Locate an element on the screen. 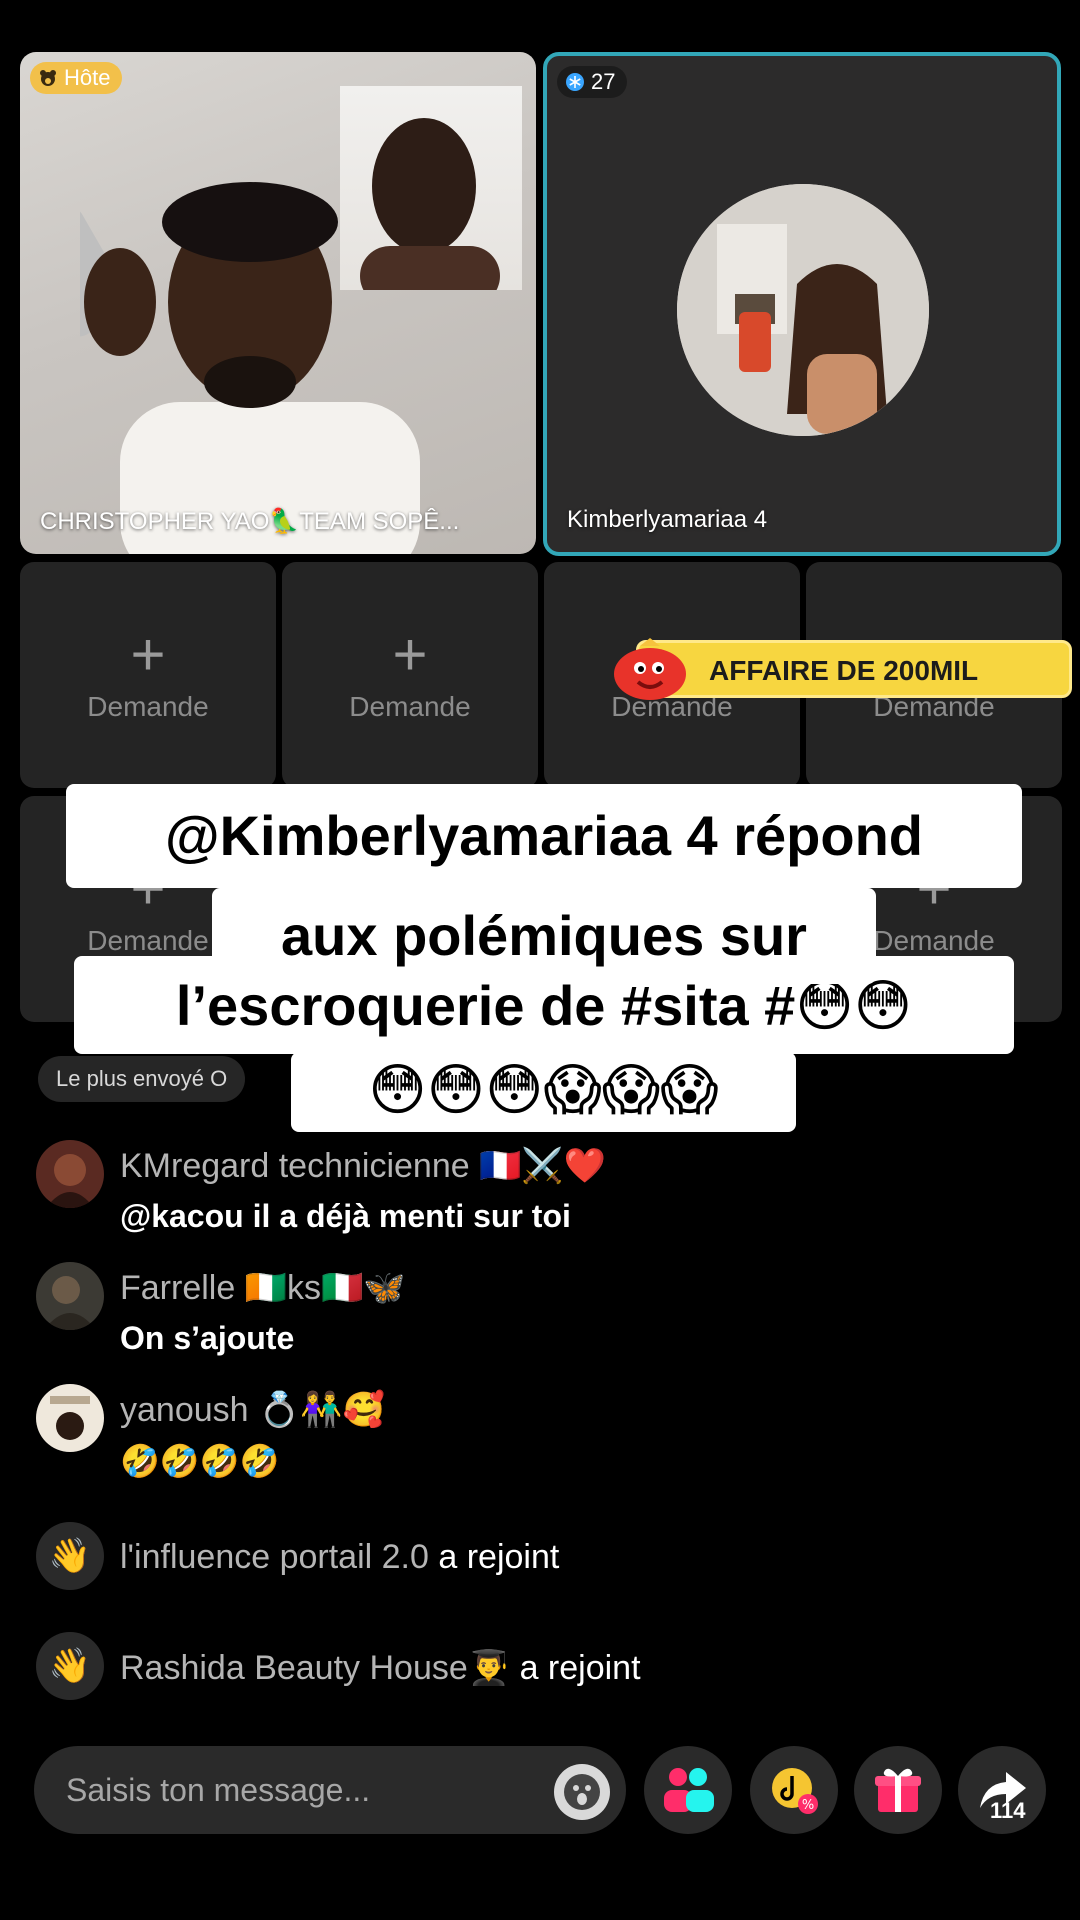  emoji-face-icon is located at coordinates (582, 1792).